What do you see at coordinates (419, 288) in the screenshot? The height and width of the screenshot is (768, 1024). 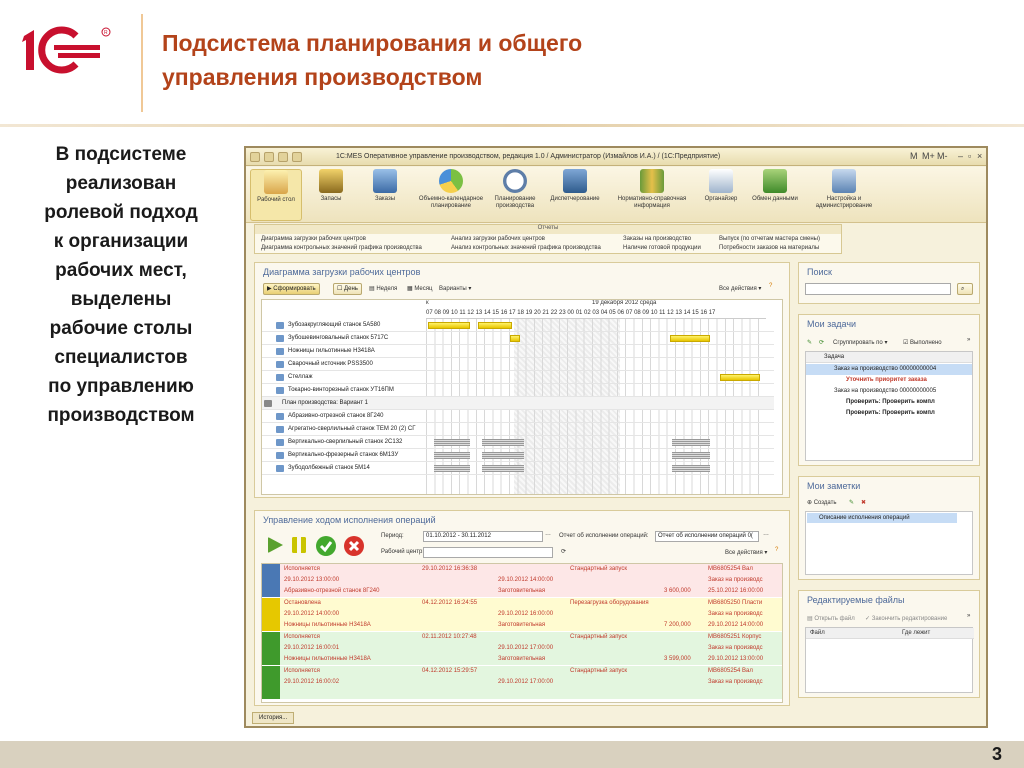 I see `month-button: ▦ Месяц` at bounding box center [419, 288].